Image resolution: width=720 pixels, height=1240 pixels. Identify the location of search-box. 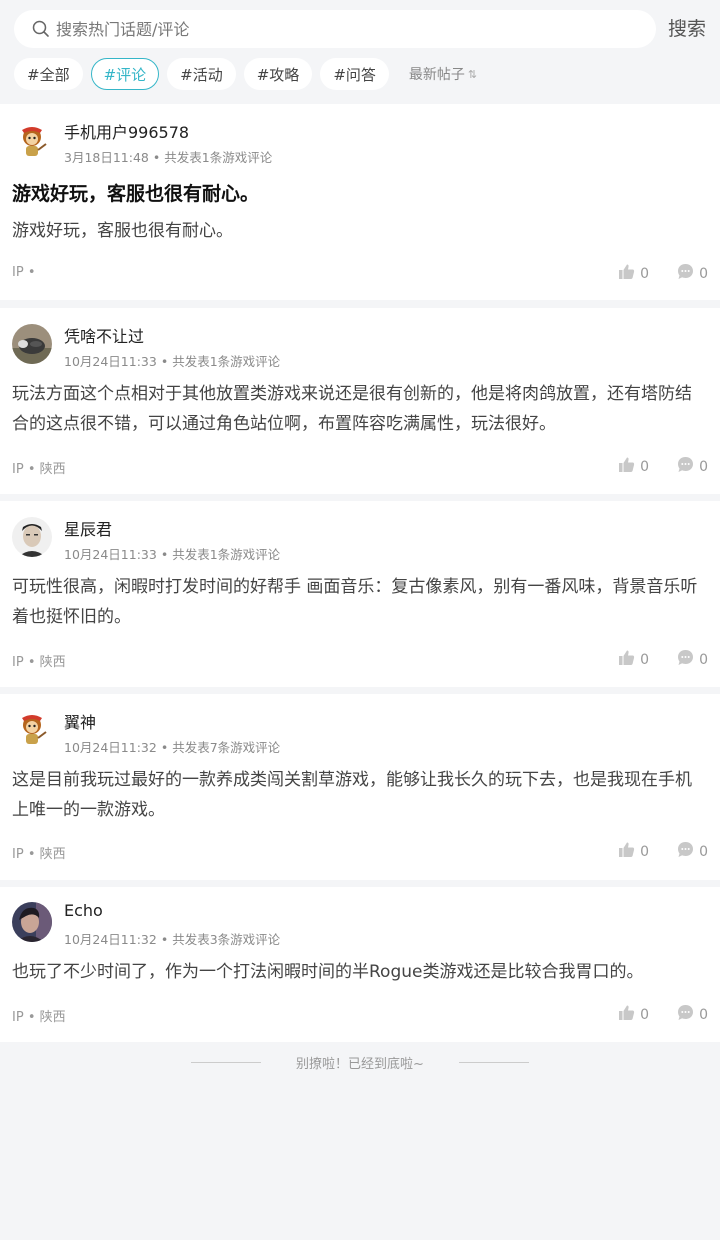
(335, 29).